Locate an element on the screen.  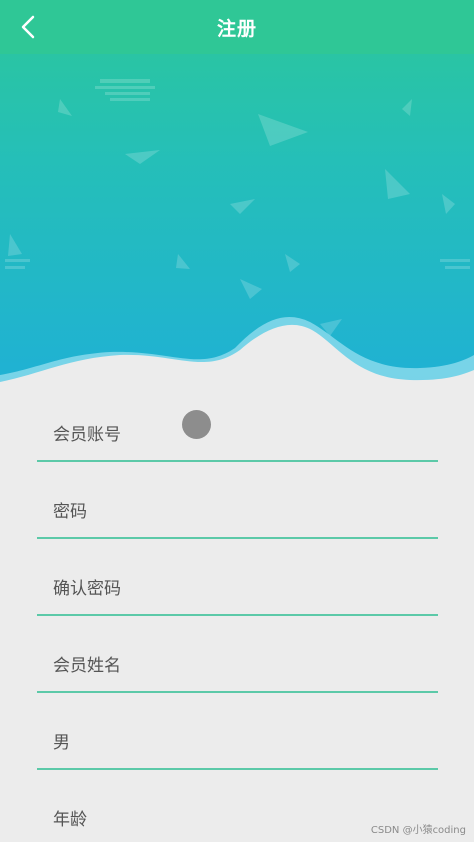
chevron-left-icon is located at coordinates (28, 27).